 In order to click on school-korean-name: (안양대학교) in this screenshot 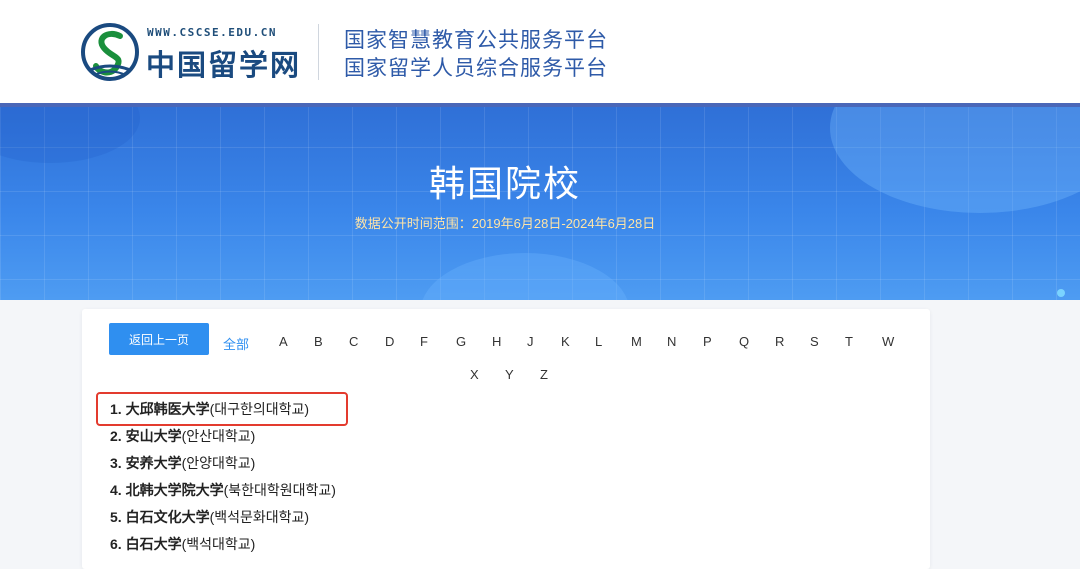, I will do `click(218, 463)`.